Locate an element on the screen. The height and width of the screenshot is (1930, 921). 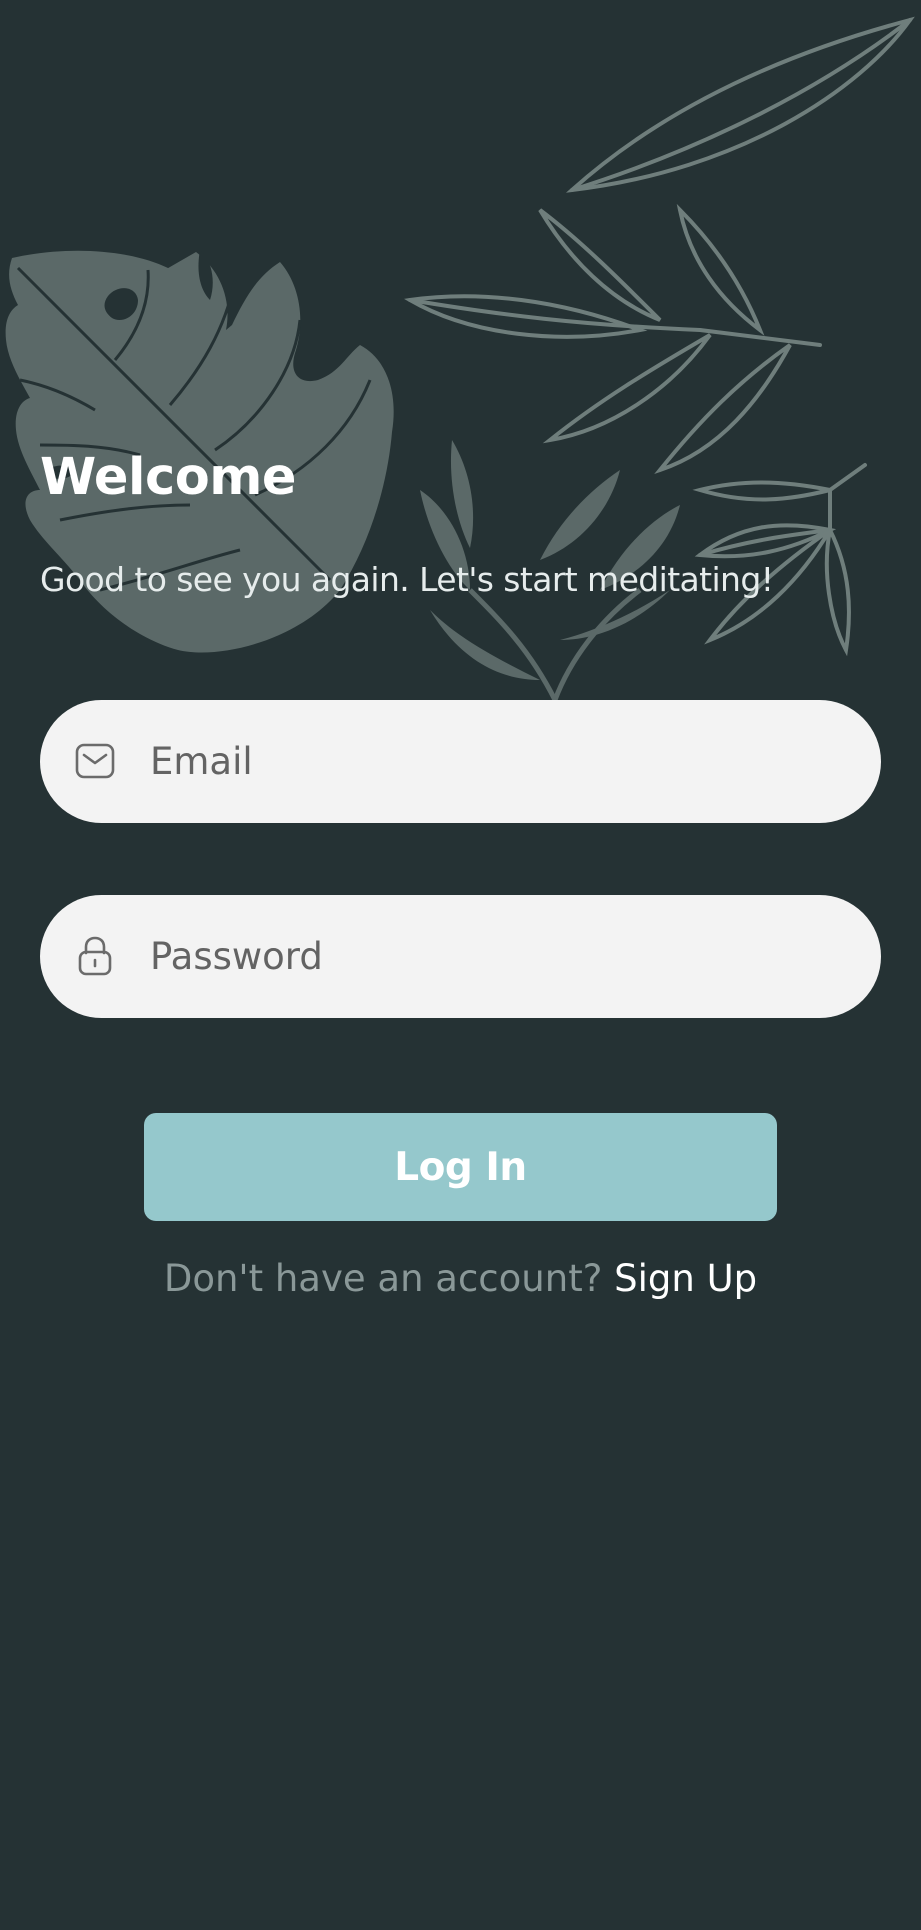
signup-link: Sign Up is located at coordinates (685, 1278).